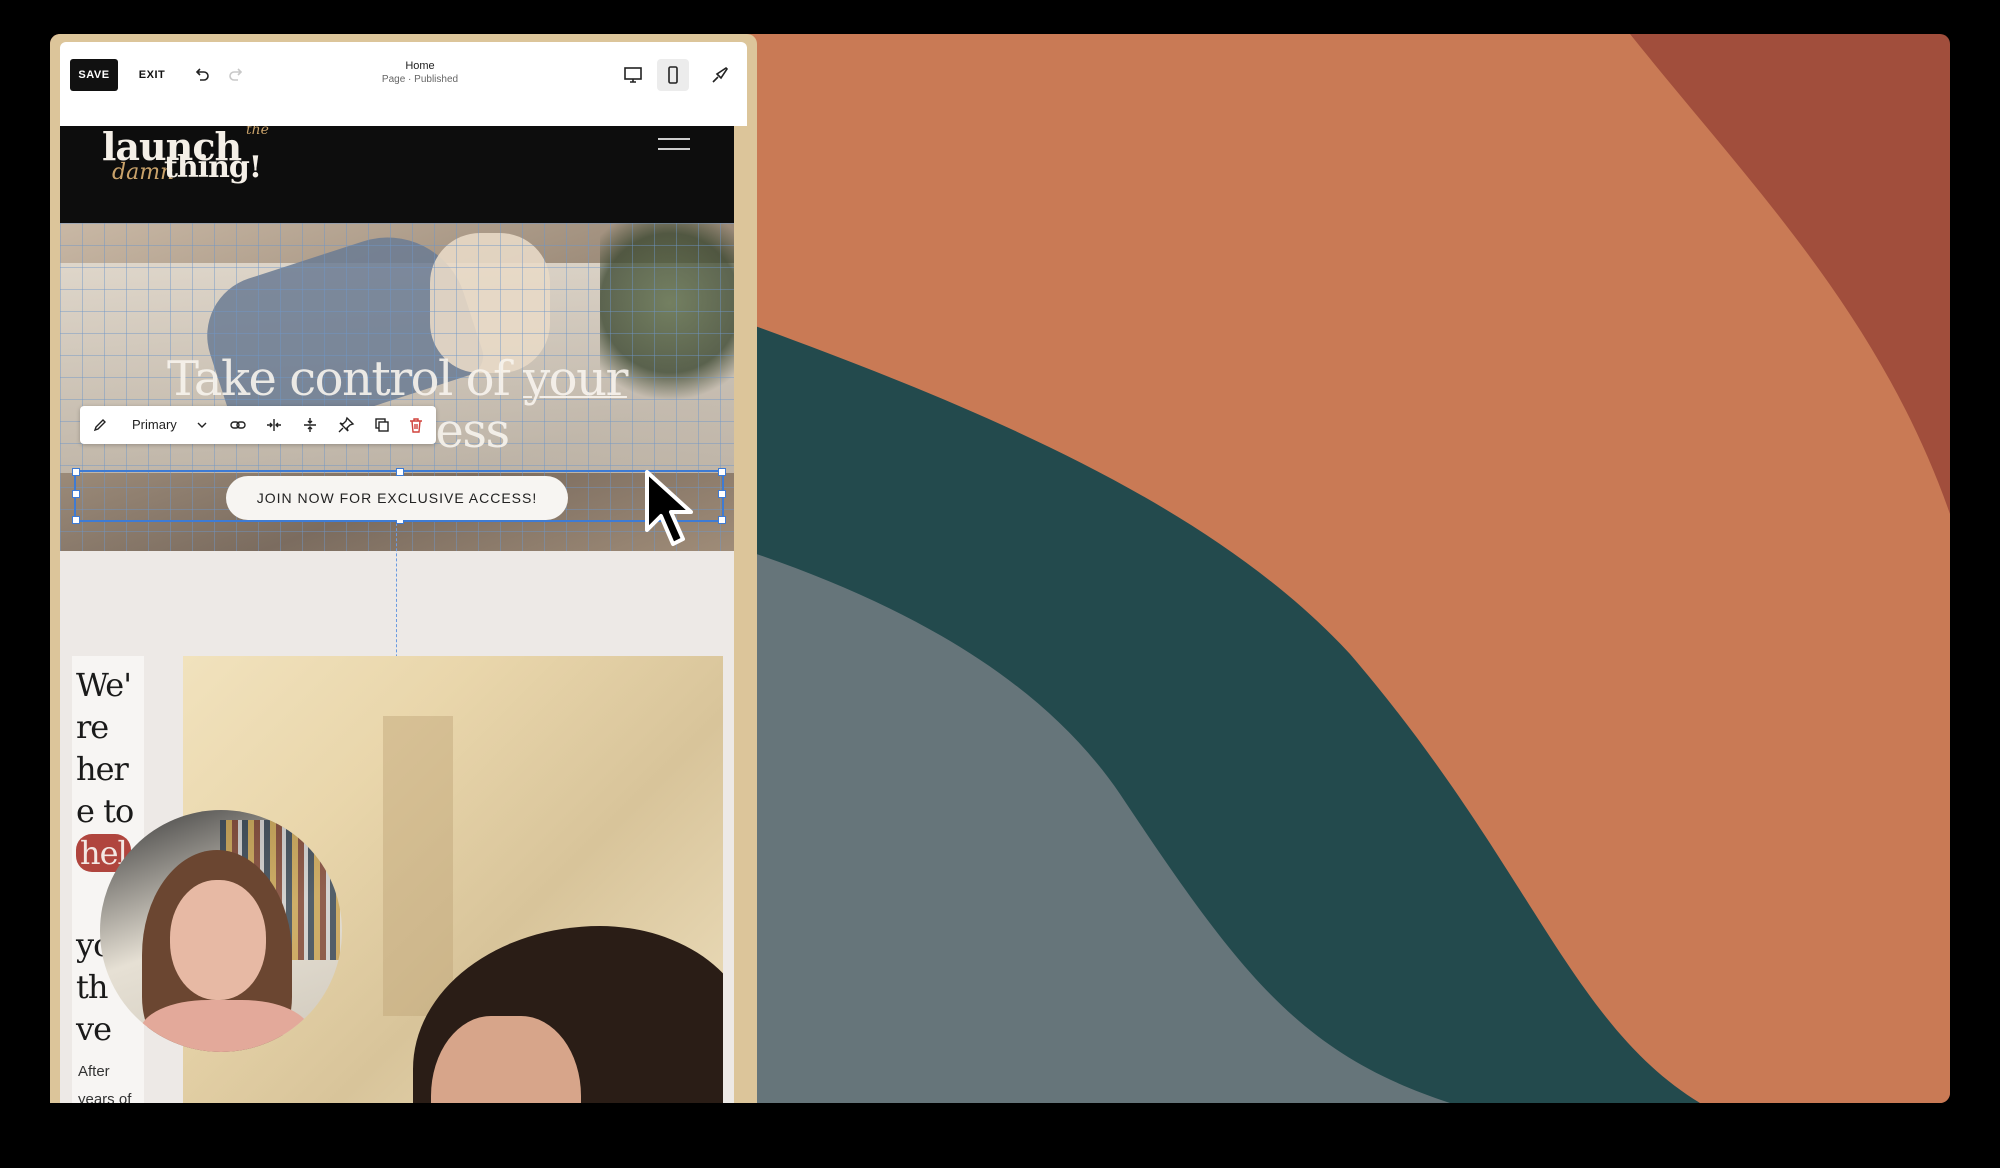  I want to click on page-status: Page · Published, so click(420, 79).